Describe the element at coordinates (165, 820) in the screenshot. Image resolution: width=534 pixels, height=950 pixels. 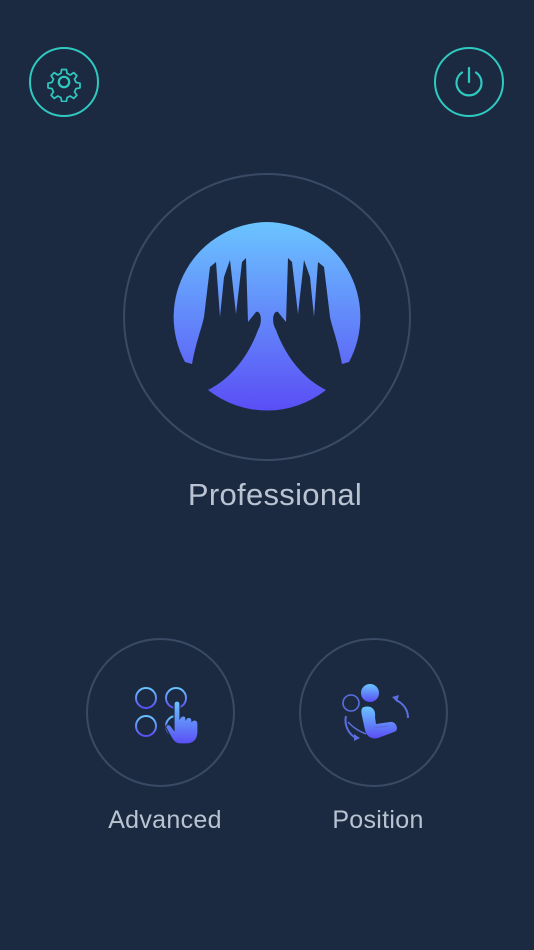
I see `advanced-label: Advanced` at that location.